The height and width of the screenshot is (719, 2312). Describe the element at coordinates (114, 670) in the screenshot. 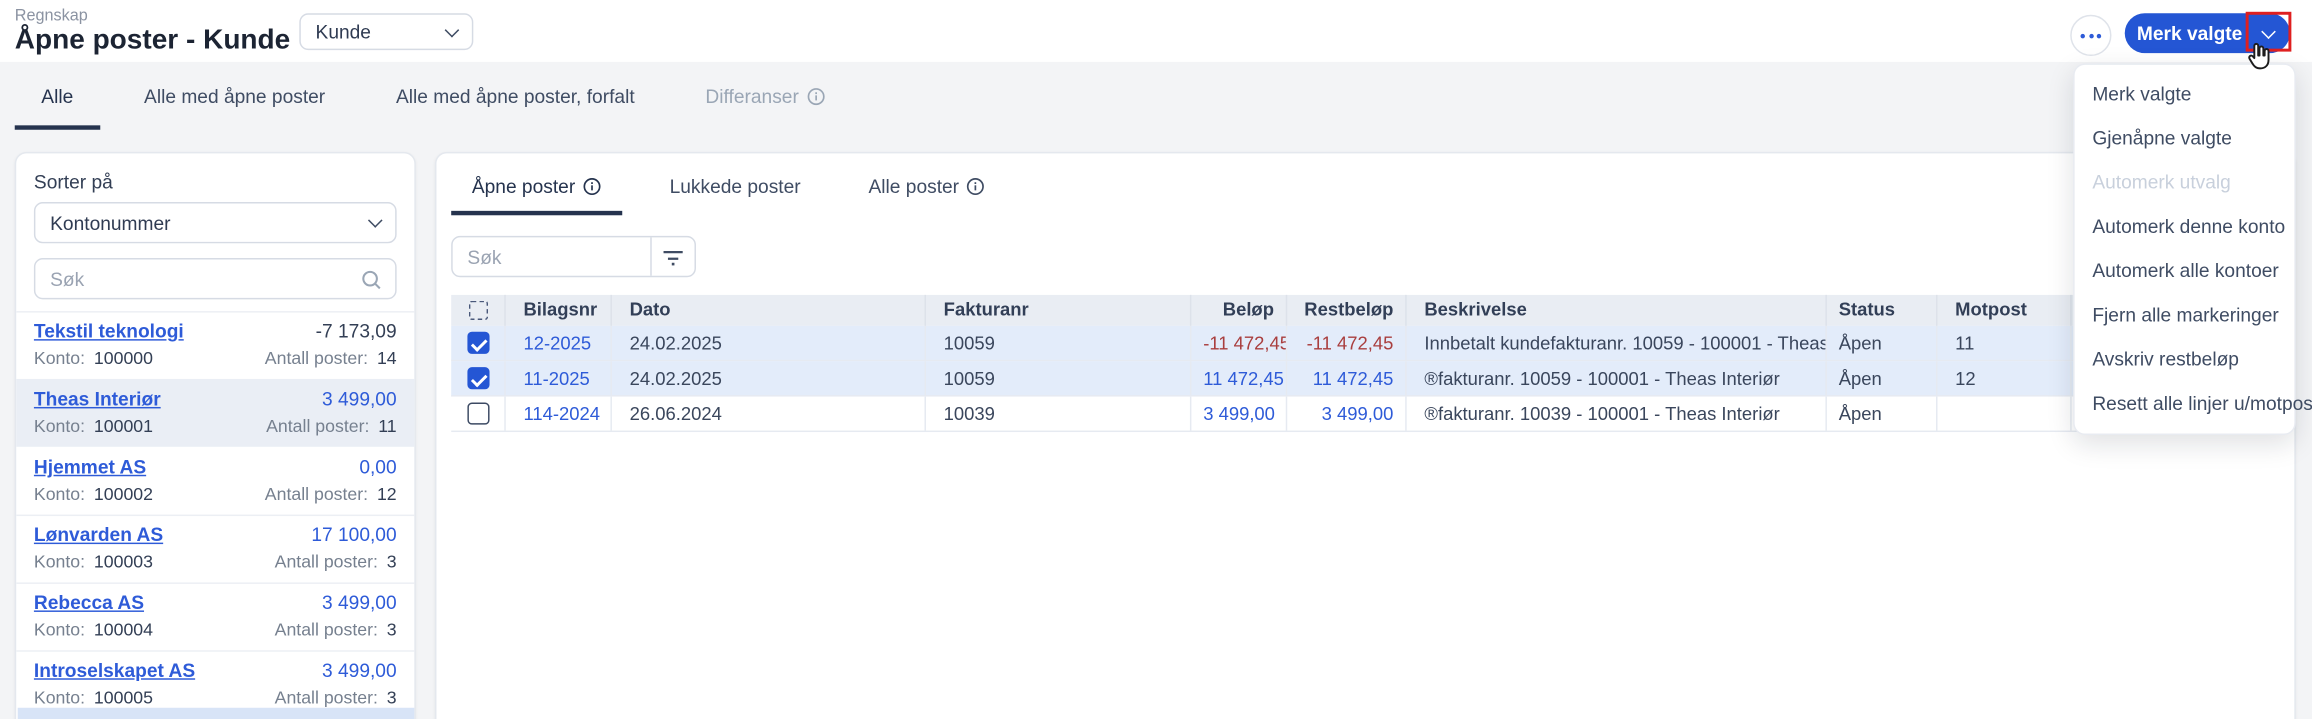

I see `account-name-link: Introselskapet AS` at that location.